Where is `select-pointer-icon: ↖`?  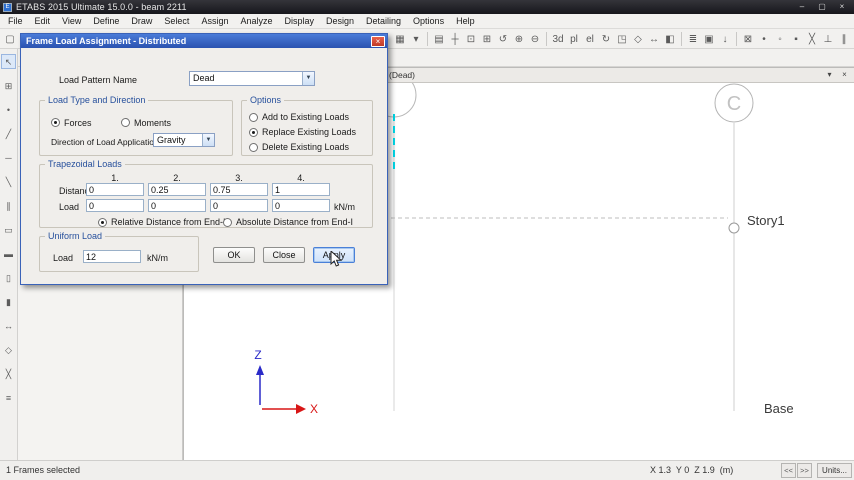 select-pointer-icon: ↖ is located at coordinates (8, 61).